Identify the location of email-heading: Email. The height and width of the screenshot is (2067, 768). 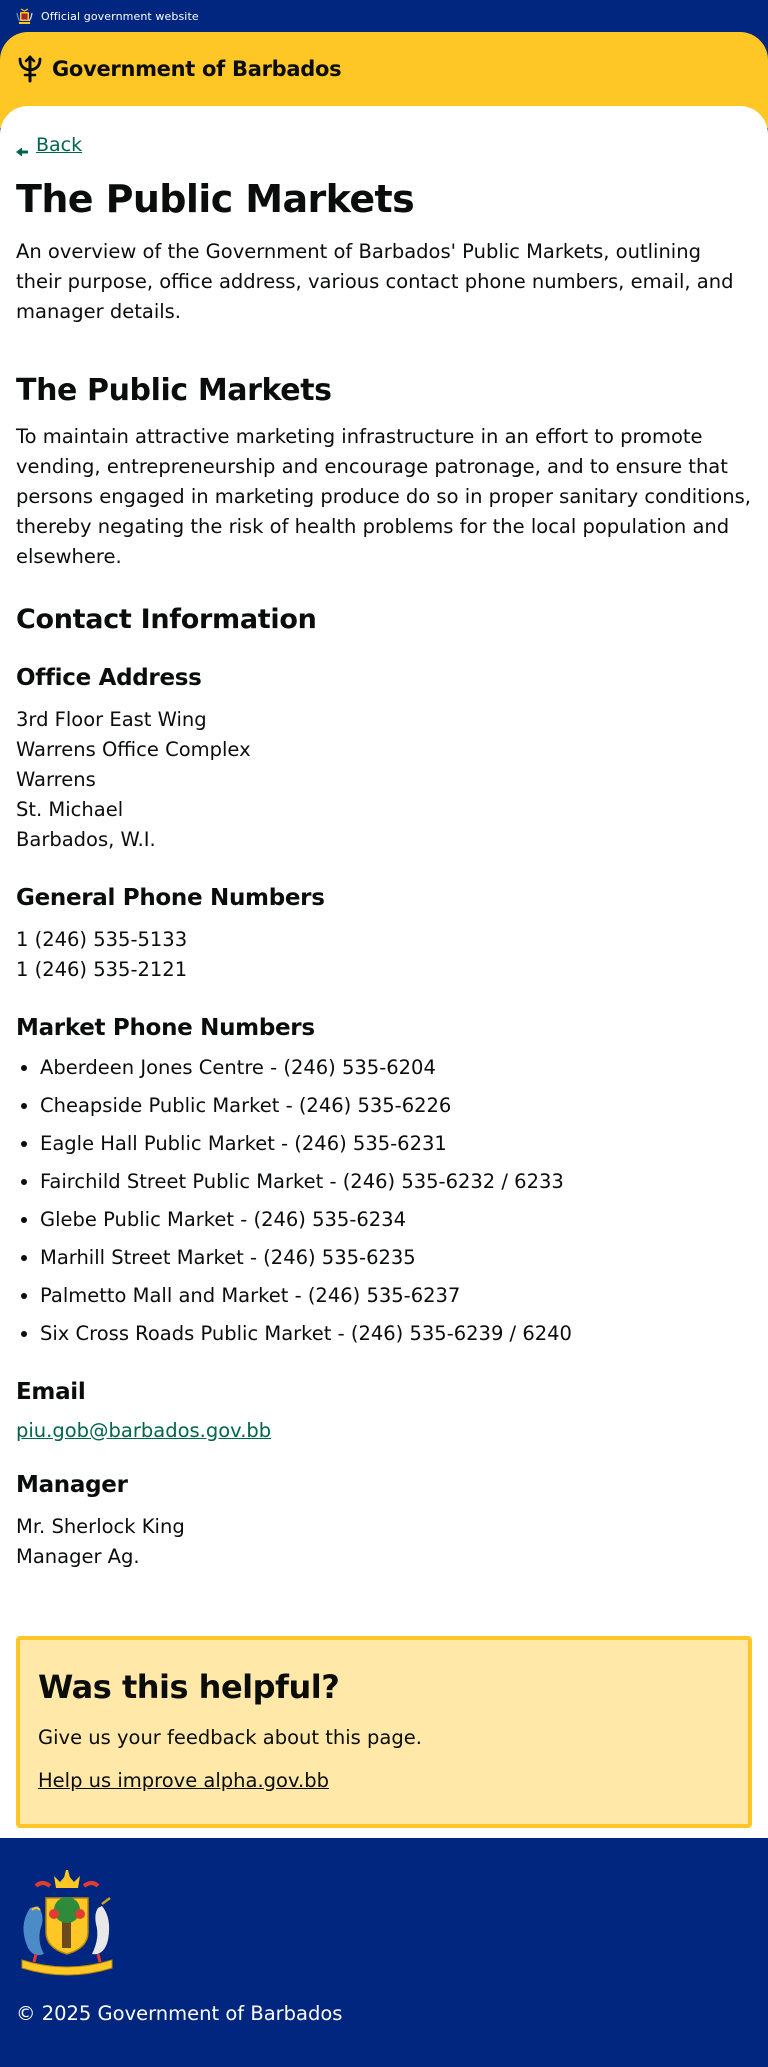
(51, 1391).